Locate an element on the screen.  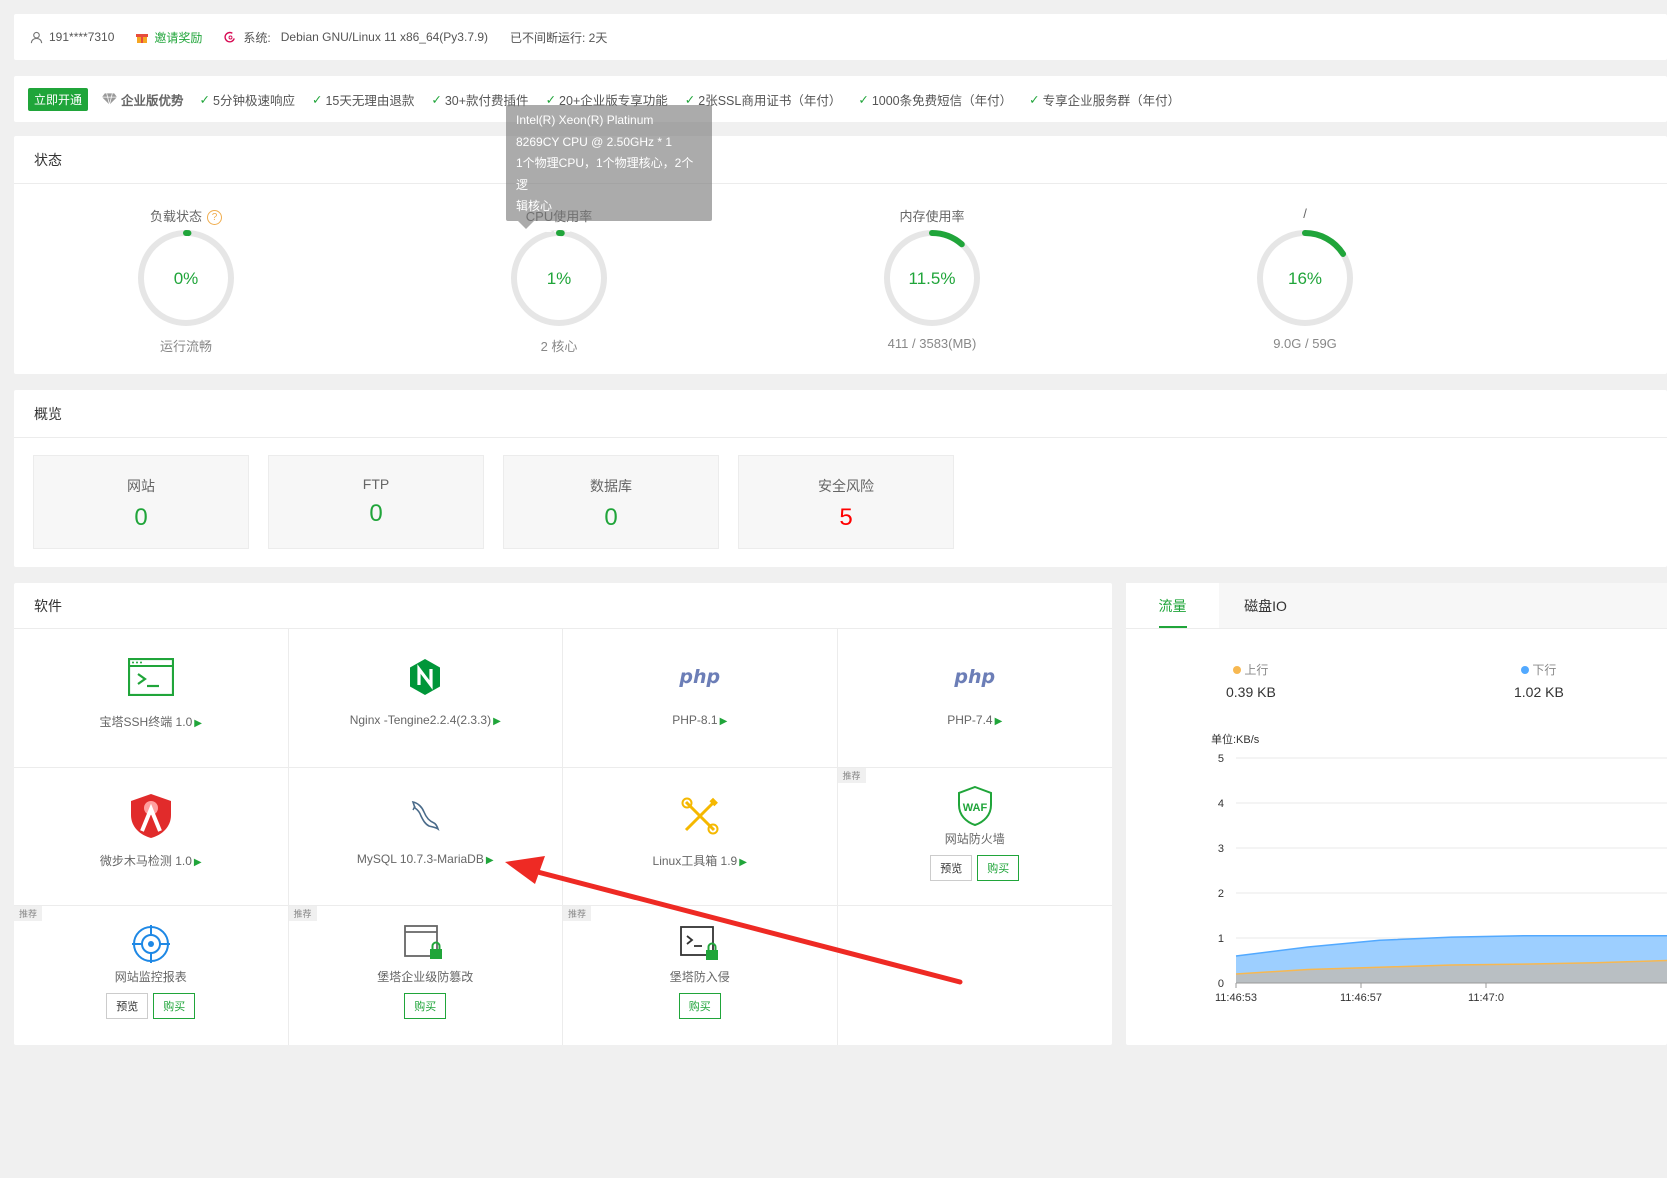
disk-ring: 16% is located at coordinates (1305, 278).